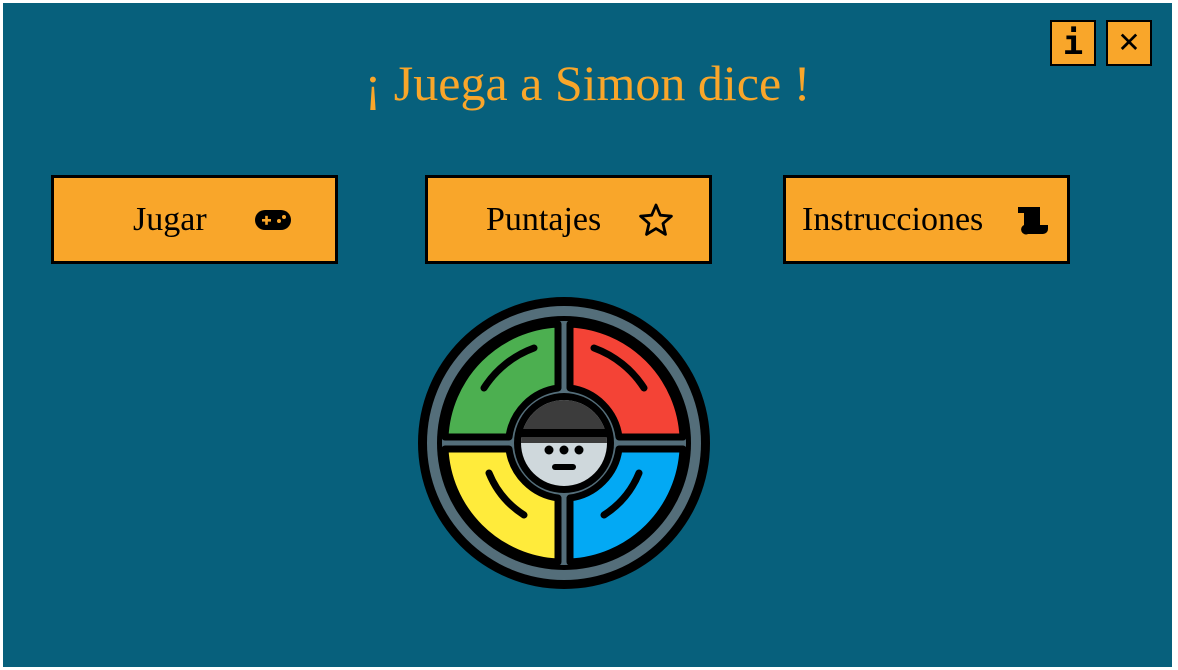  I want to click on scroll-icon, so click(1032, 220).